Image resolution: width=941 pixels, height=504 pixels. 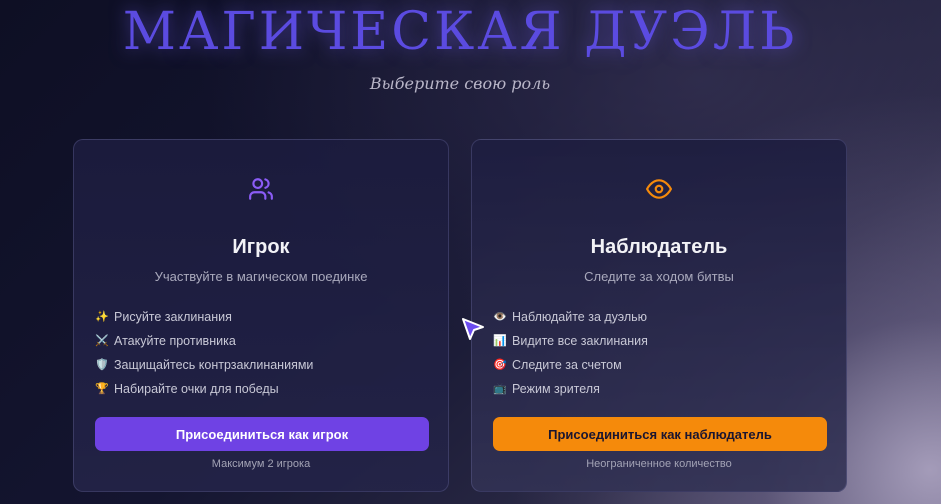 I want to click on feature-text: Рисуйте заклинания, so click(x=173, y=317).